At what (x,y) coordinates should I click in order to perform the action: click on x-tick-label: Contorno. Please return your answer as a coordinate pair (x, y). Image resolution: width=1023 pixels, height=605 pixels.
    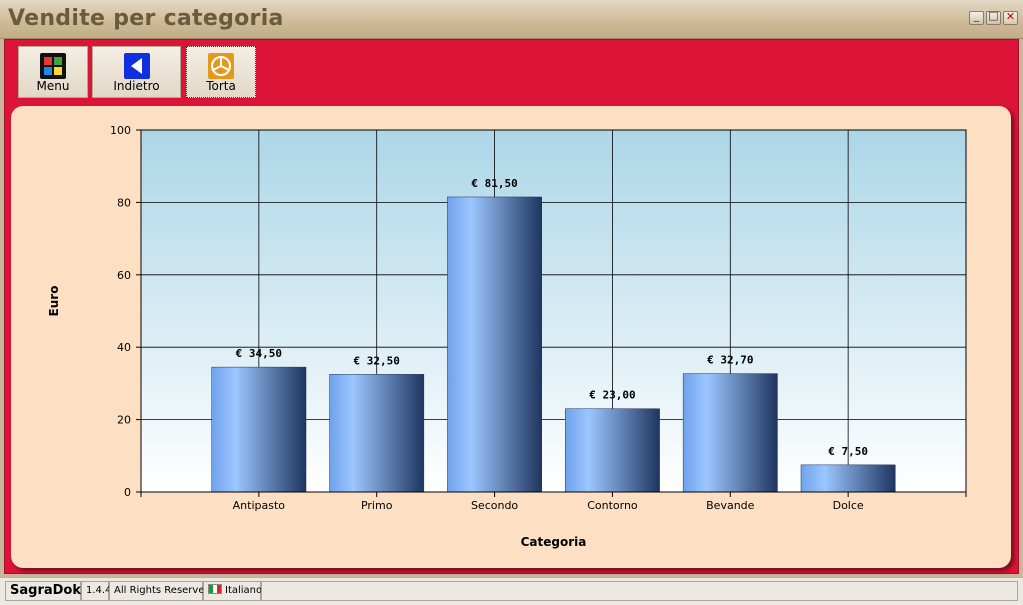
    Looking at the image, I should click on (612, 505).